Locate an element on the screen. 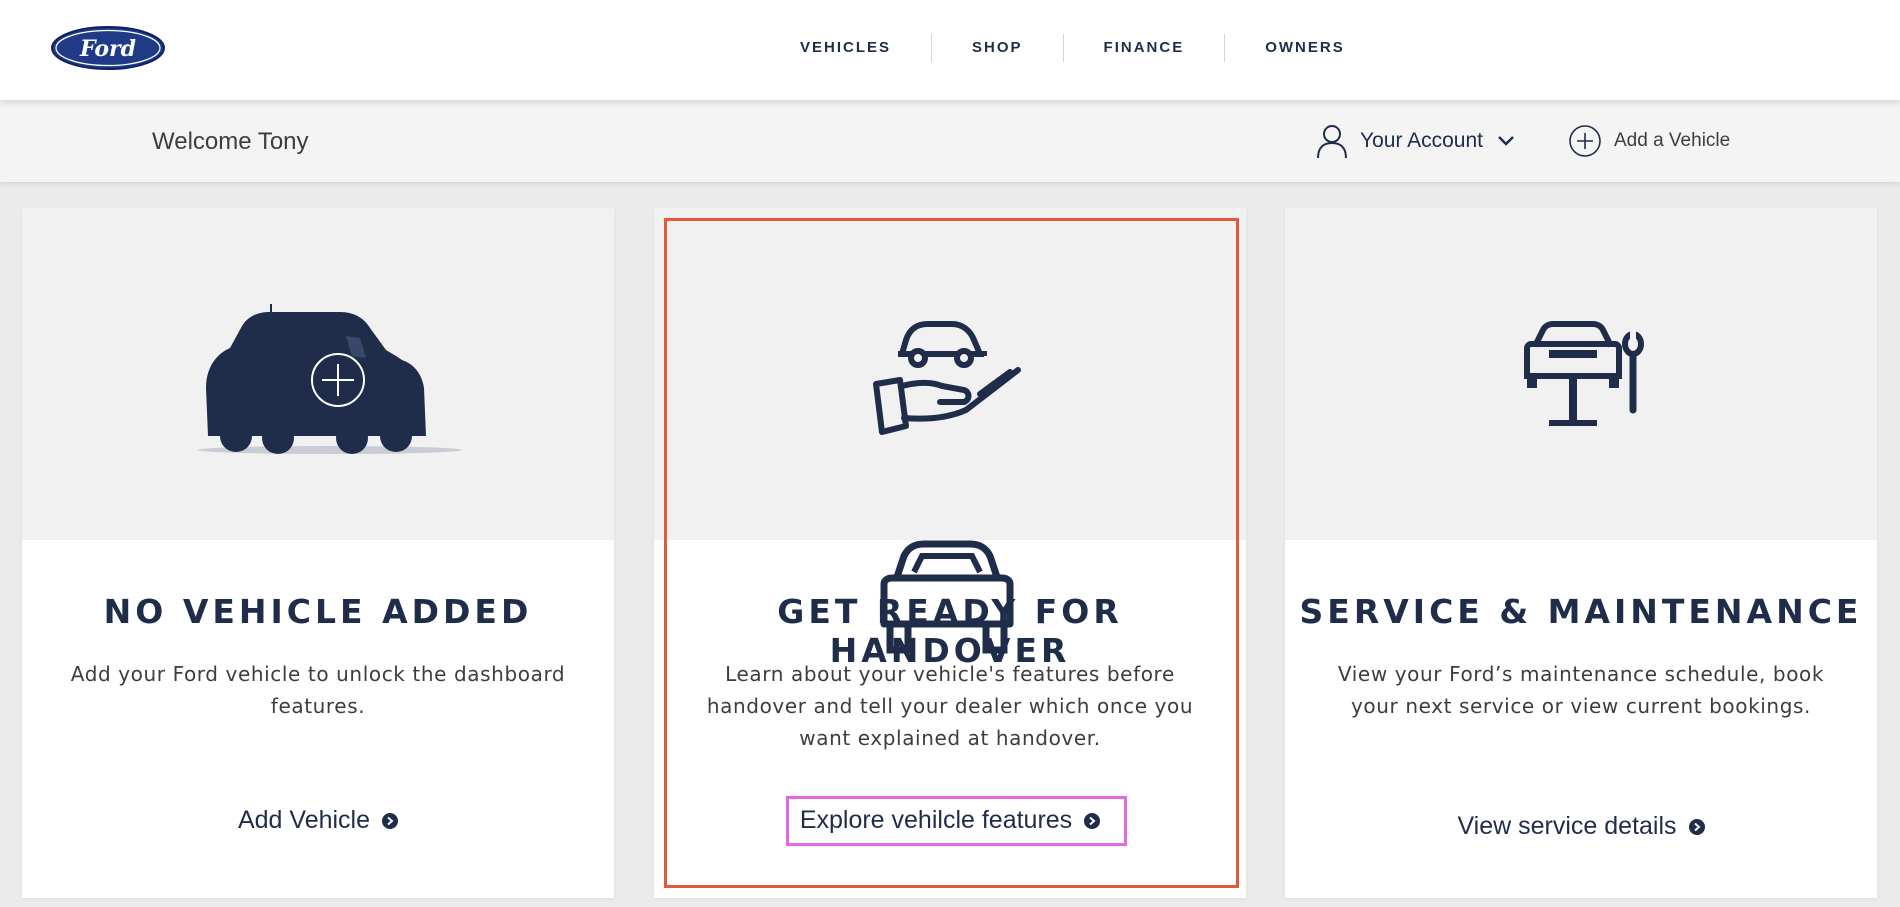 This screenshot has width=1900, height=907. top-navigation-bar: Ford VEHICLES SHOP FINANCE OWNERS is located at coordinates (950, 50).